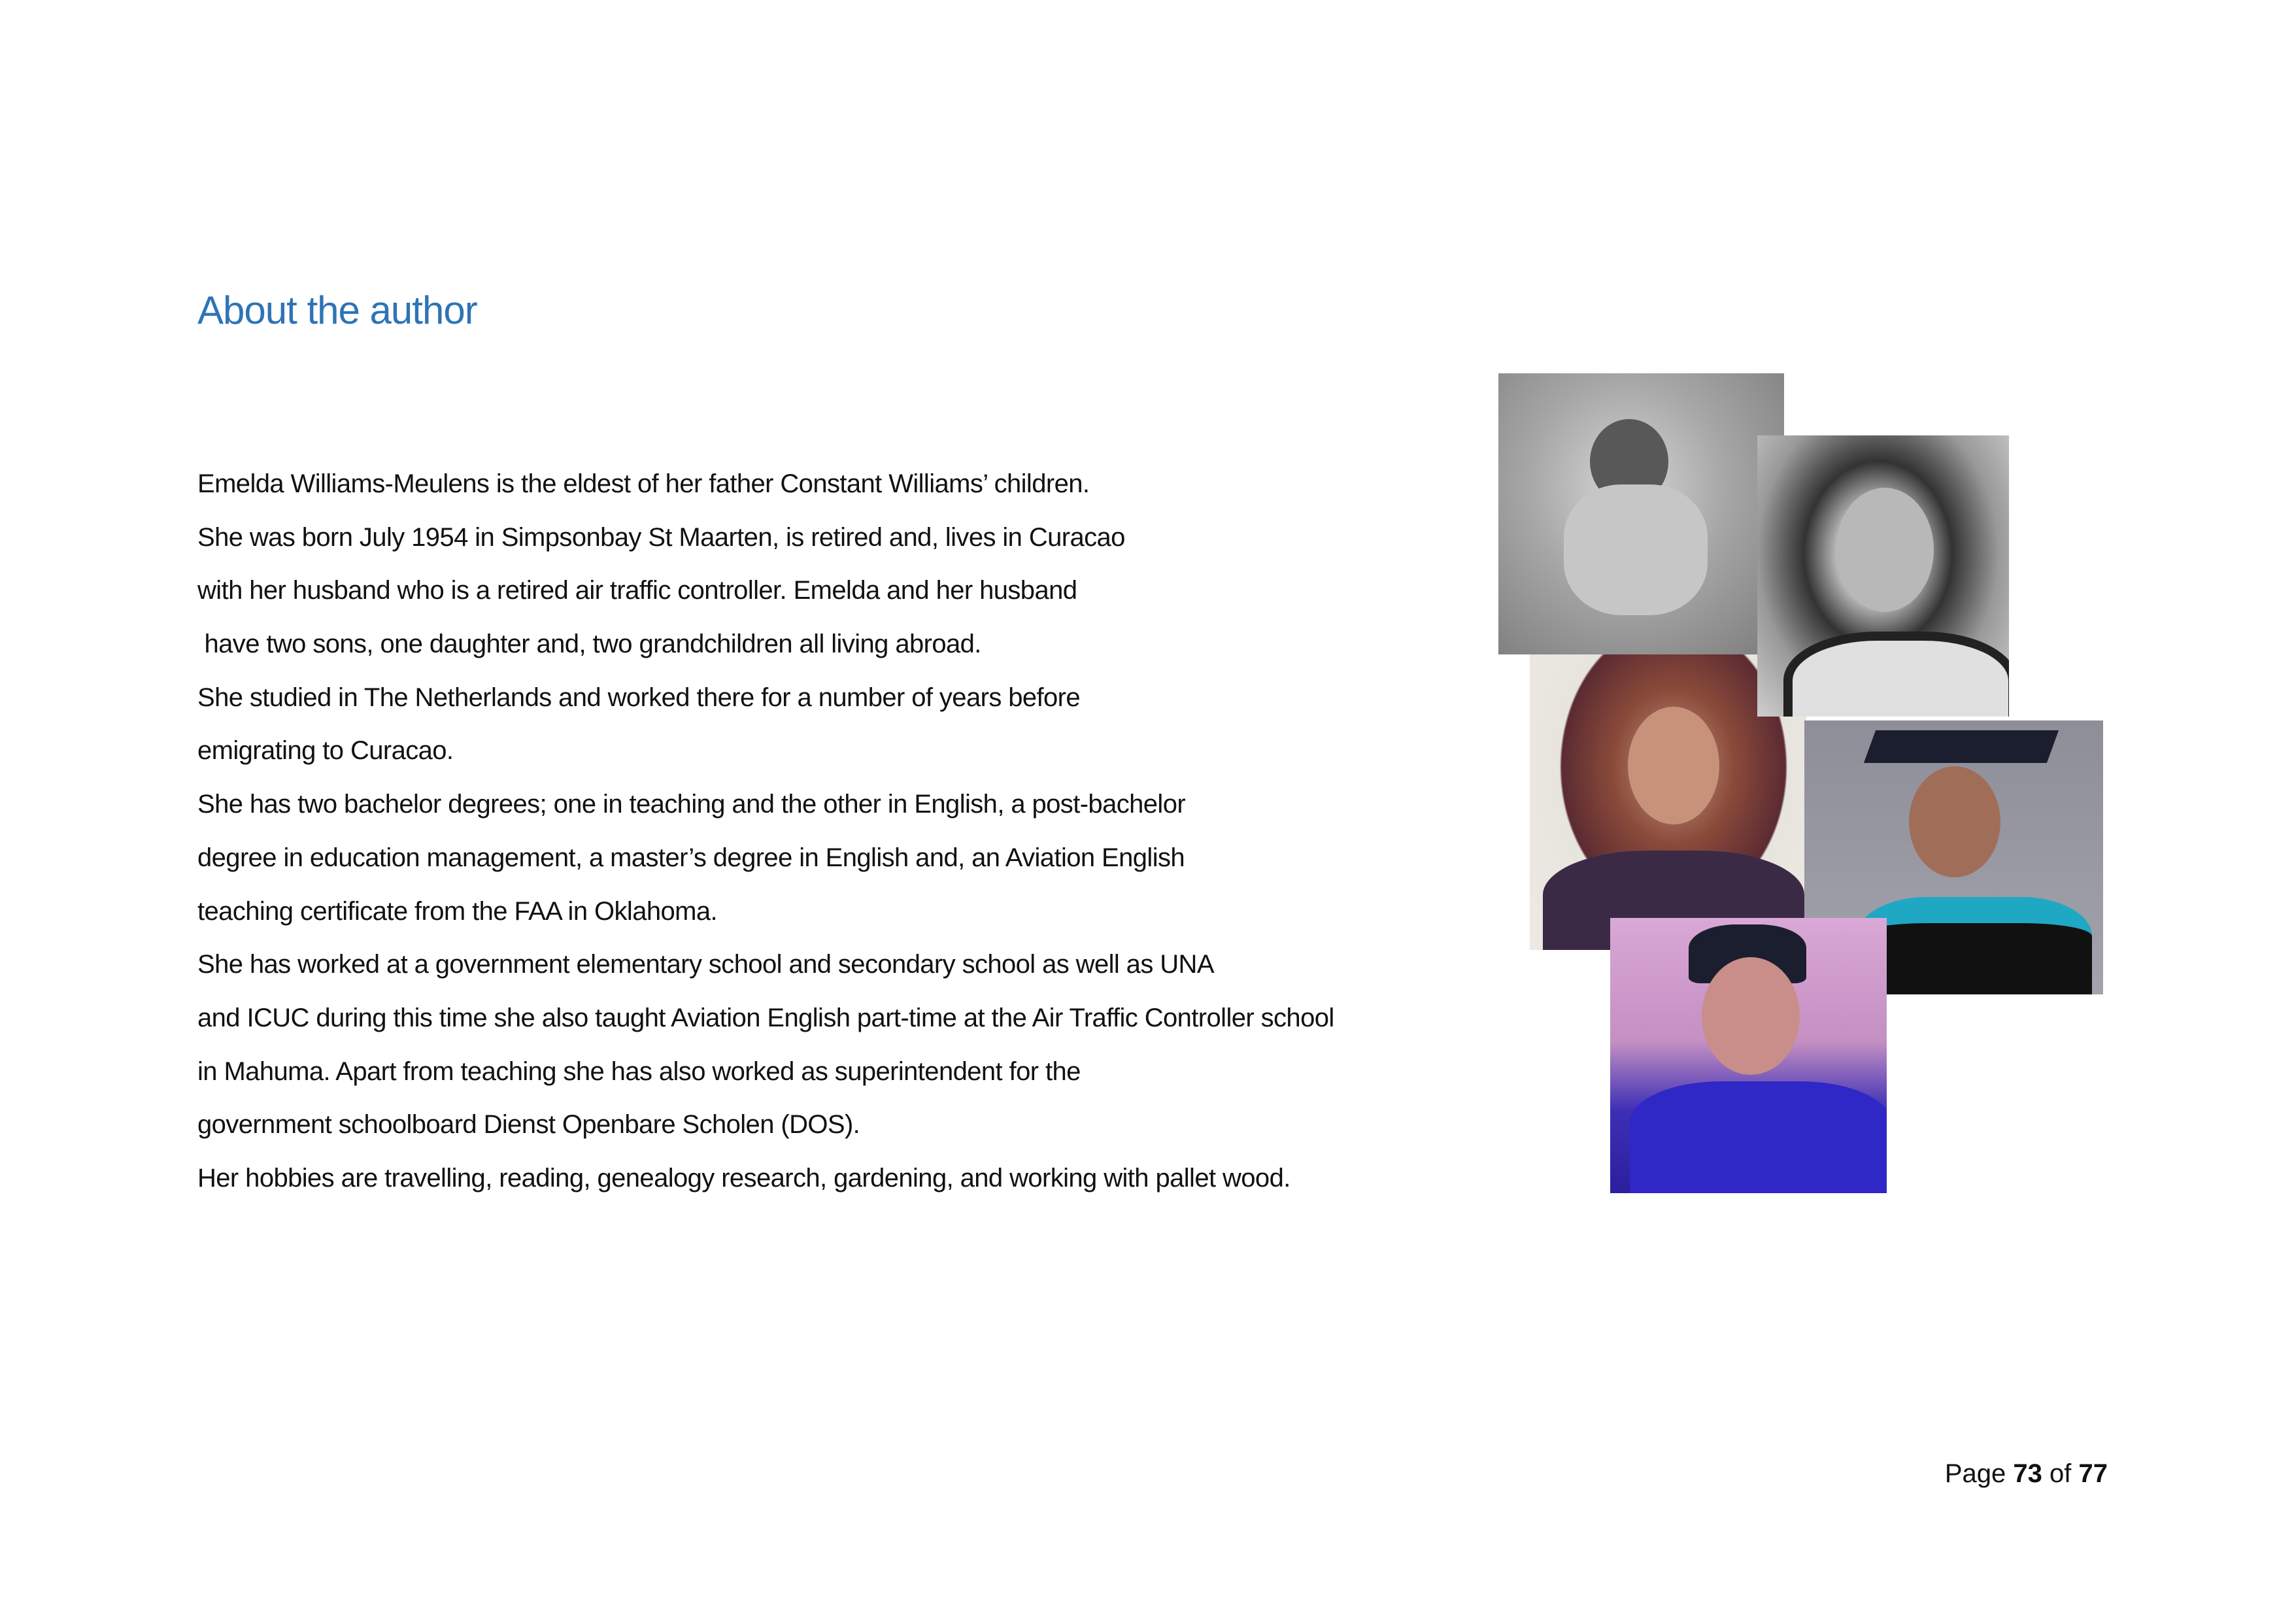 The image size is (2294, 1624). I want to click on page-separator: of, so click(2060, 1474).